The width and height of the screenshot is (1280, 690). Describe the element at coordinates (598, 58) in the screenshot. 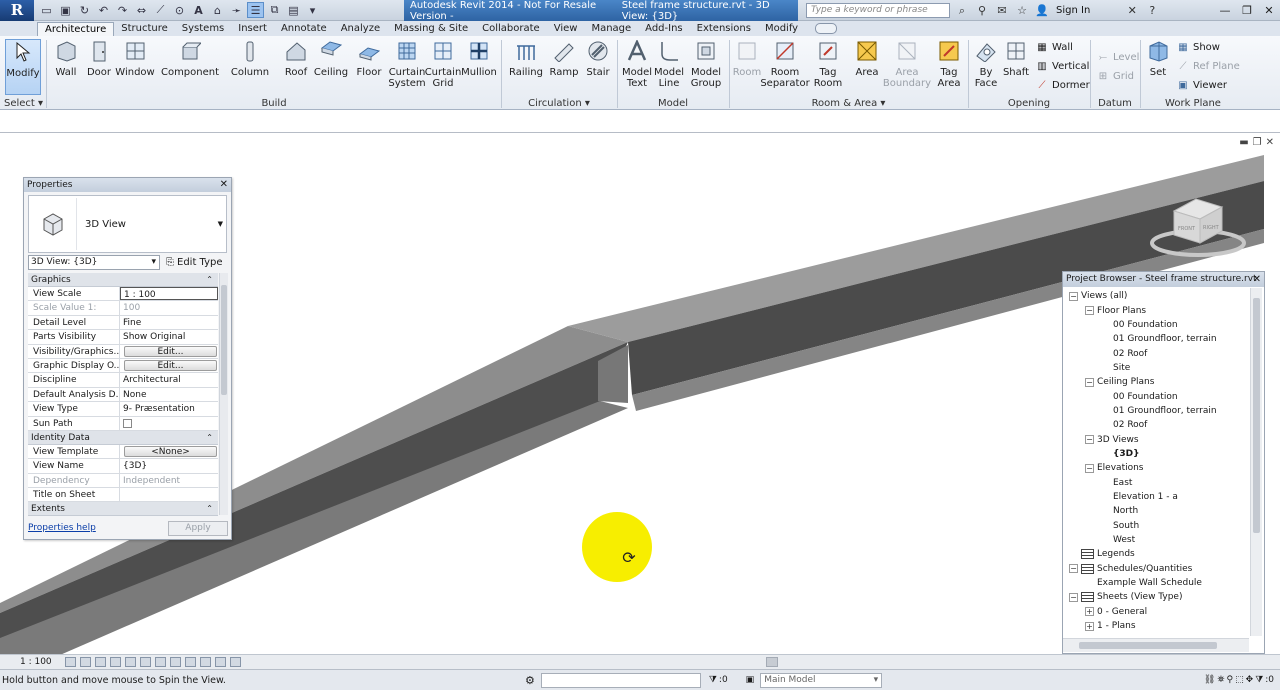

I see `stair-button: Stair` at that location.